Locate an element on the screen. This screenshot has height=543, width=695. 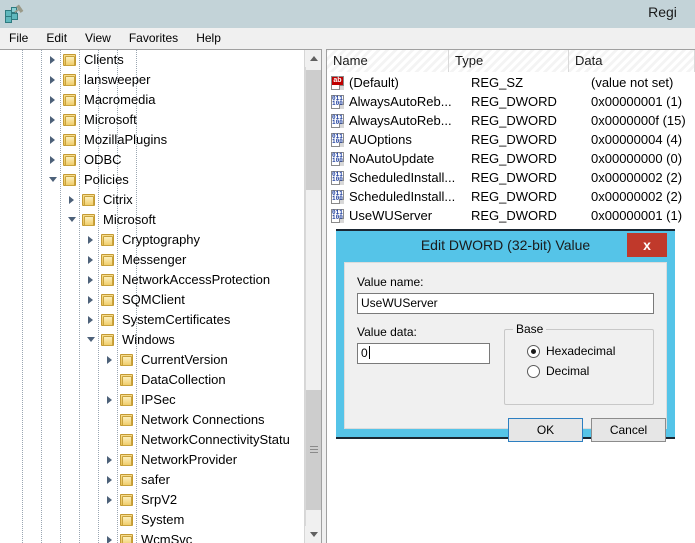
column-header-type: Type is located at coordinates (509, 61).